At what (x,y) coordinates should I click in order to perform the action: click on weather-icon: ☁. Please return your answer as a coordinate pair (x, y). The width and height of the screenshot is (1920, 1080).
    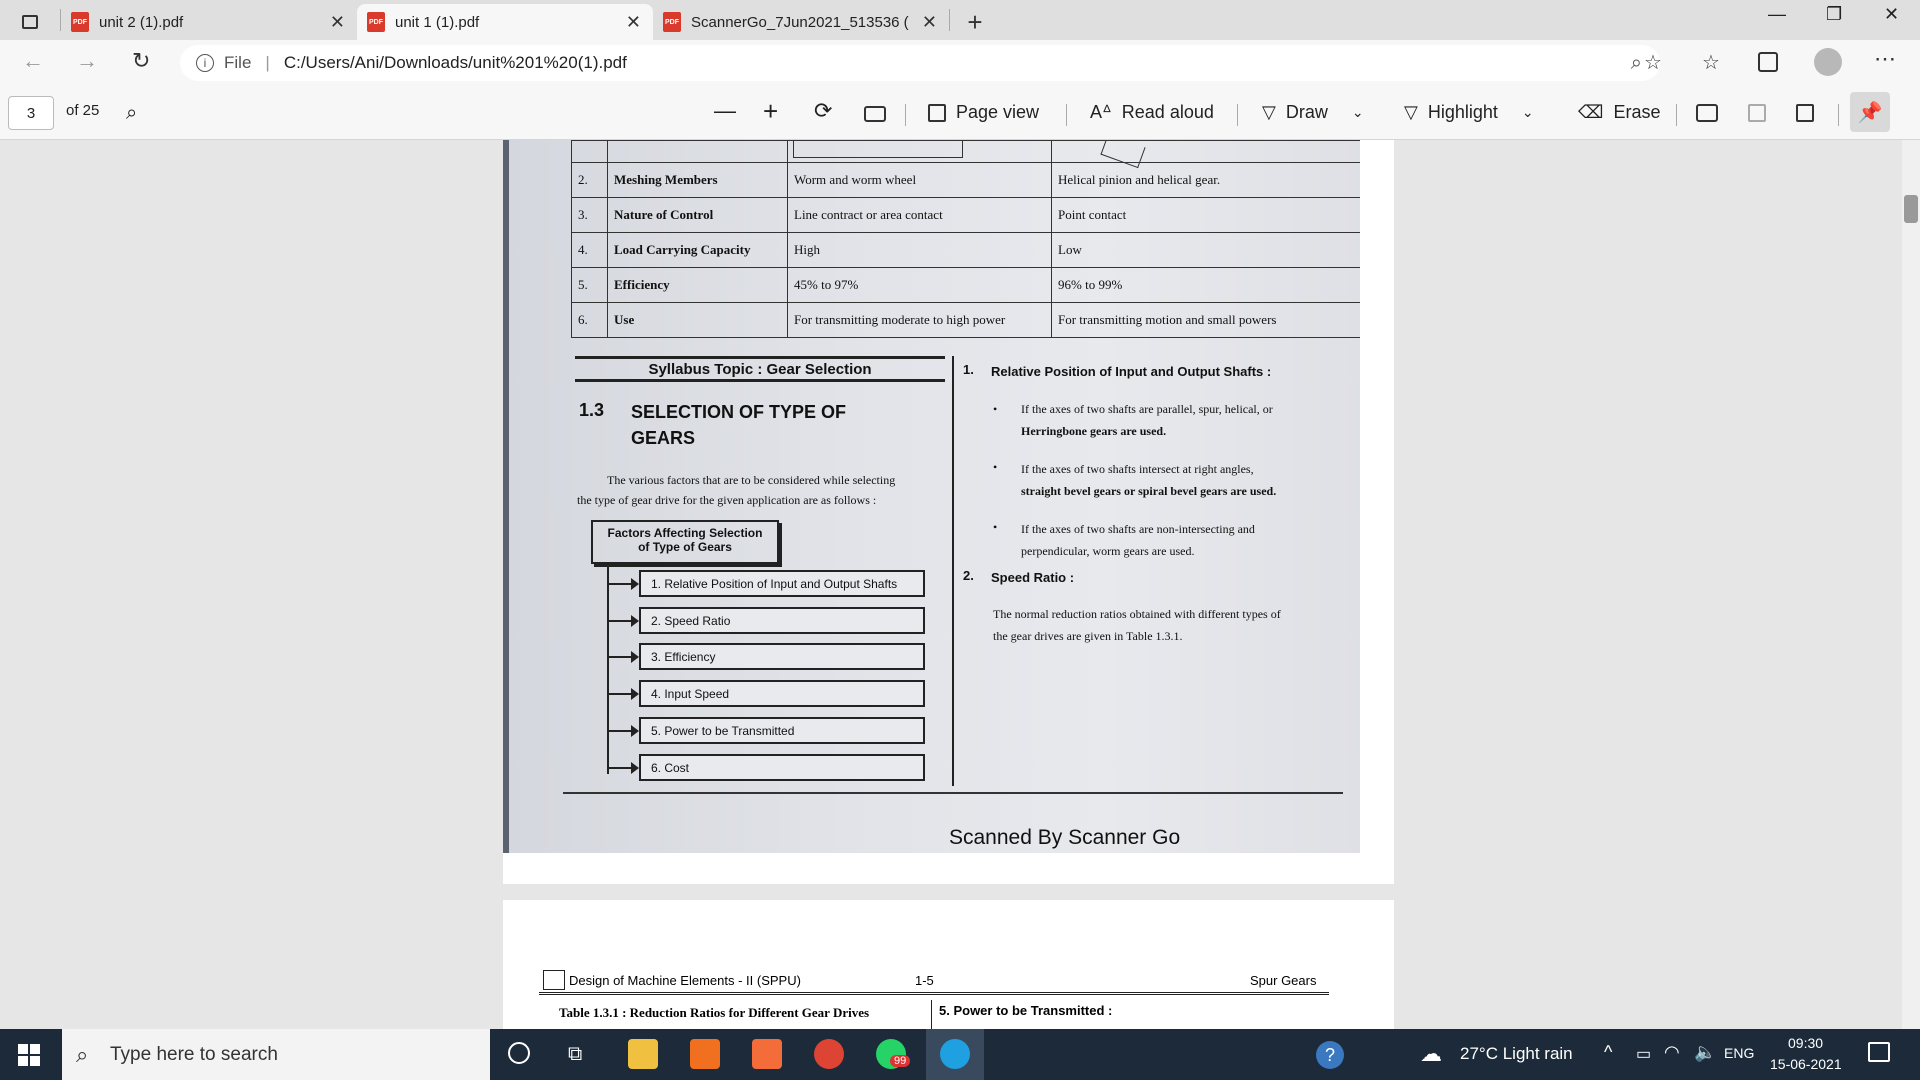
    Looking at the image, I should click on (1431, 1054).